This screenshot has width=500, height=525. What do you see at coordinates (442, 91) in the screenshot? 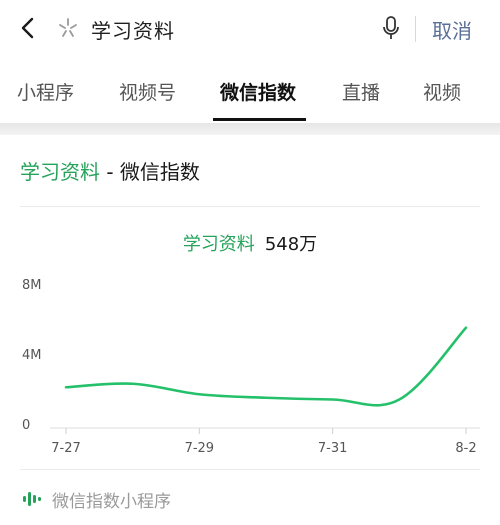
I see `tab-video: 视频` at bounding box center [442, 91].